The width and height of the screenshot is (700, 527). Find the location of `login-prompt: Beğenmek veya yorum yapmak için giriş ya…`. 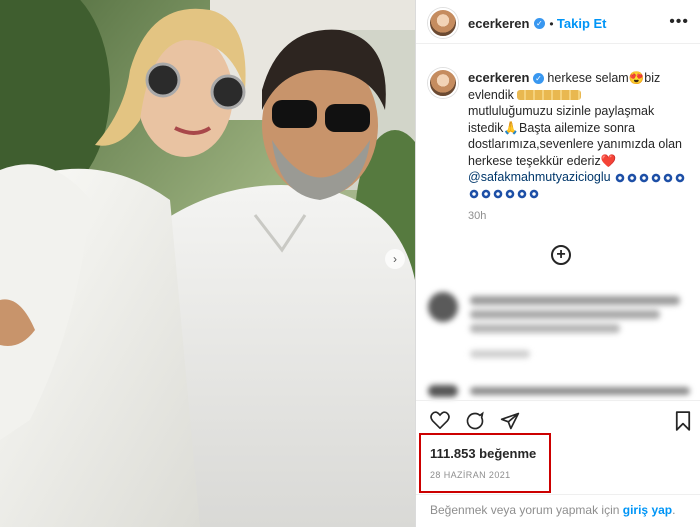

login-prompt: Beğenmek veya yorum yapmak için giriş ya… is located at coordinates (552, 510).